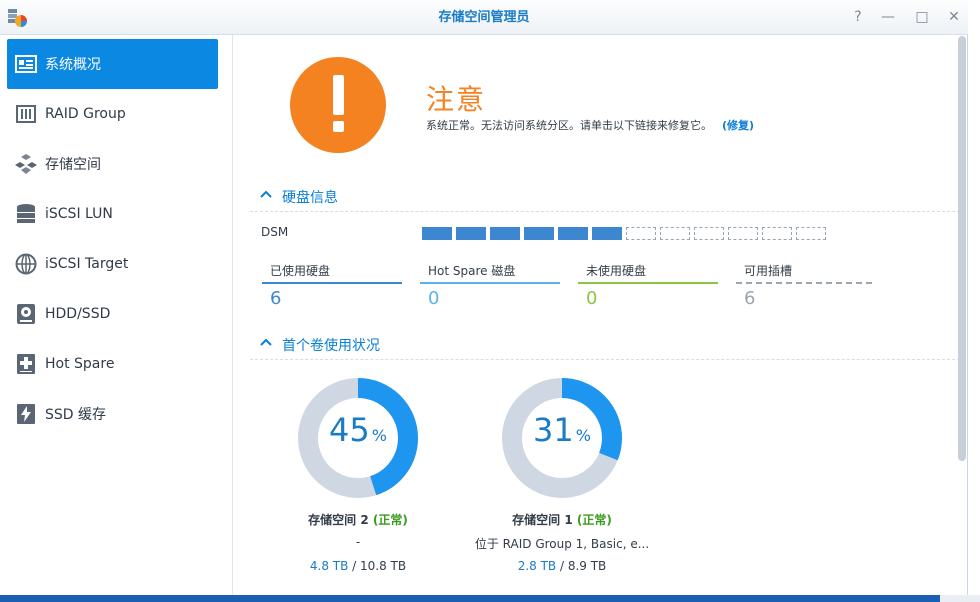 Image resolution: width=980 pixels, height=602 pixels. What do you see at coordinates (537, 566) in the screenshot?
I see `volume-used: 2.8 TB` at bounding box center [537, 566].